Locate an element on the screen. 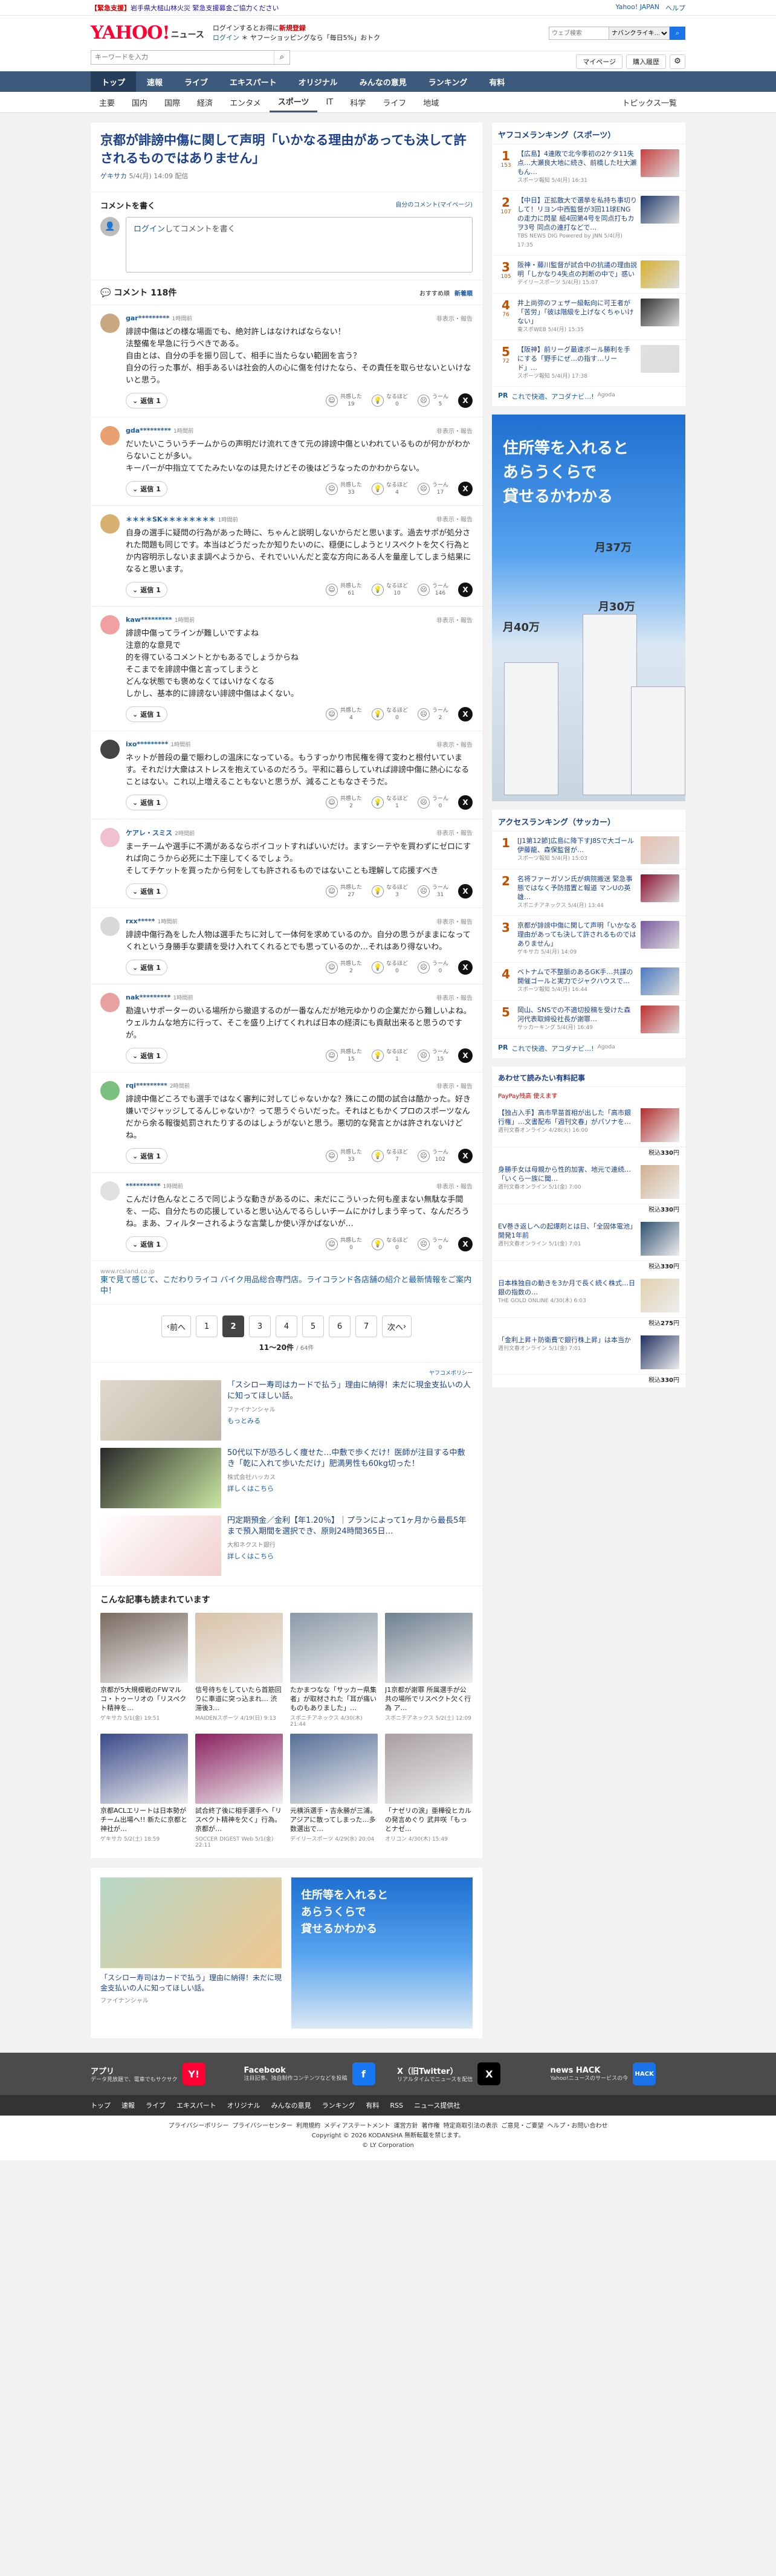 The image size is (776, 2576). comment-user: ********** 1時間前 is located at coordinates (154, 1186).